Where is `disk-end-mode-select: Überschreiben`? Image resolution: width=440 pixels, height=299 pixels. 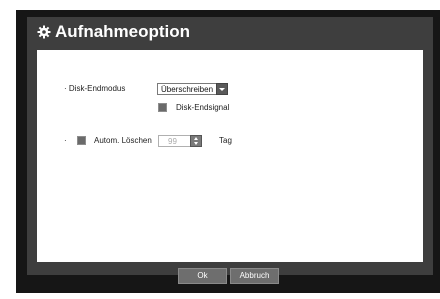 disk-end-mode-select: Überschreiben is located at coordinates (192, 89).